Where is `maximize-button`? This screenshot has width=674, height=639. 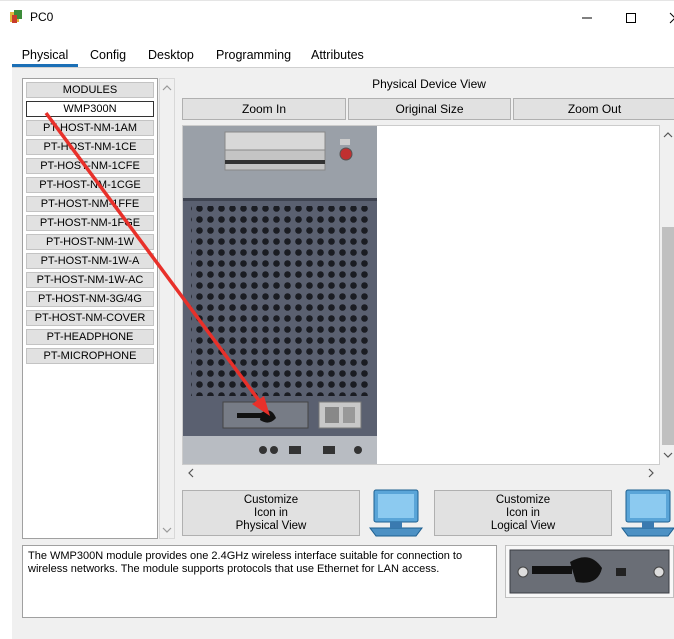 maximize-button is located at coordinates (631, 18).